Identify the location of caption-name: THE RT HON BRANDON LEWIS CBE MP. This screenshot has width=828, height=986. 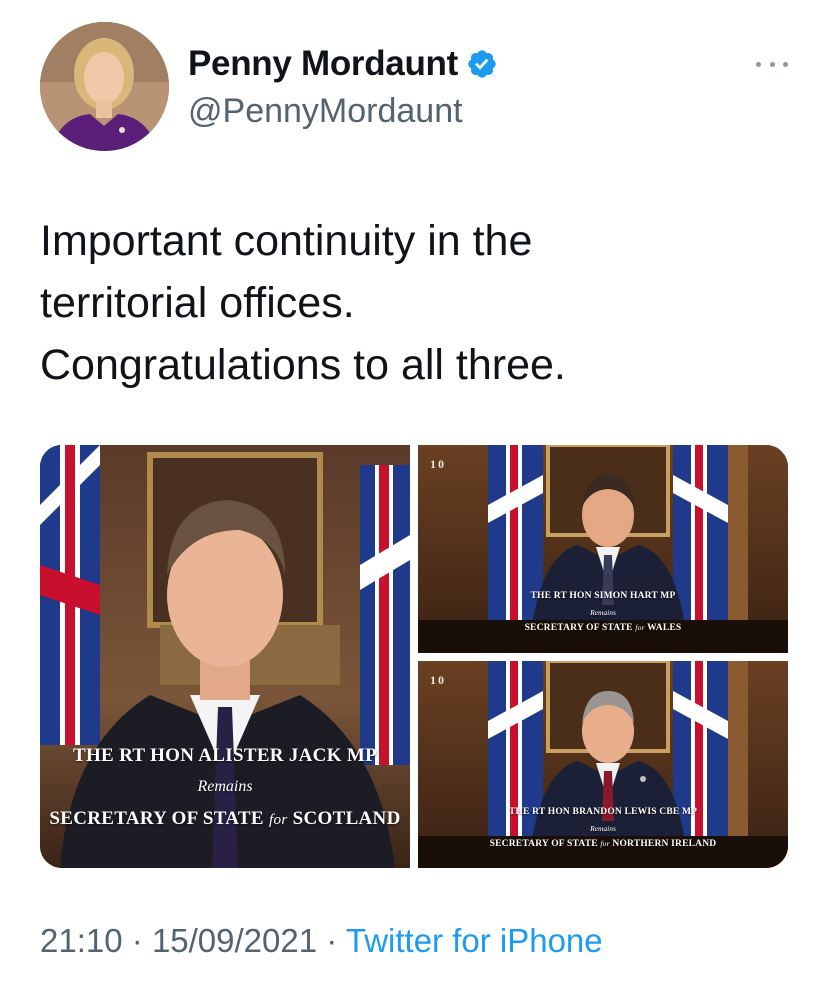
(603, 812).